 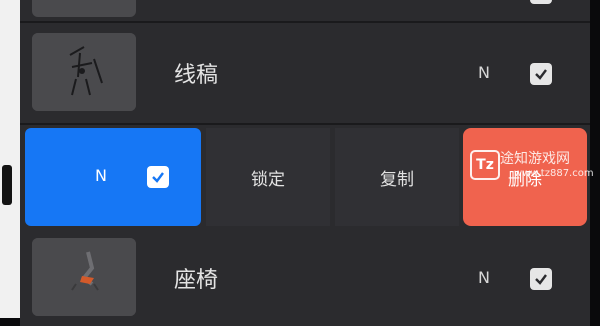 What do you see at coordinates (7, 185) in the screenshot?
I see `canvas-artwork` at bounding box center [7, 185].